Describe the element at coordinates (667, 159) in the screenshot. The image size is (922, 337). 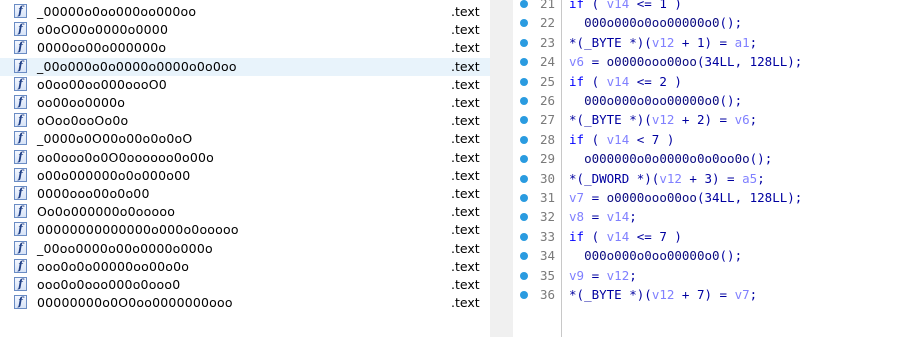
I see `code-token: o000000o0o0000o0o0oo0o` at that location.